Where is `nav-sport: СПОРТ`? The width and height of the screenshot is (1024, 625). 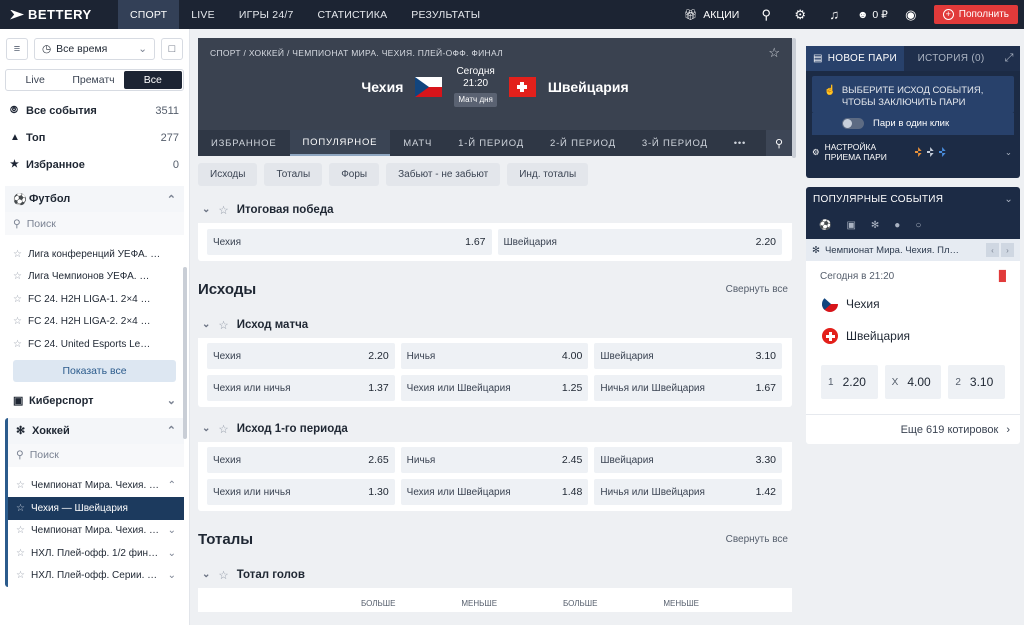 nav-sport: СПОРТ is located at coordinates (149, 14).